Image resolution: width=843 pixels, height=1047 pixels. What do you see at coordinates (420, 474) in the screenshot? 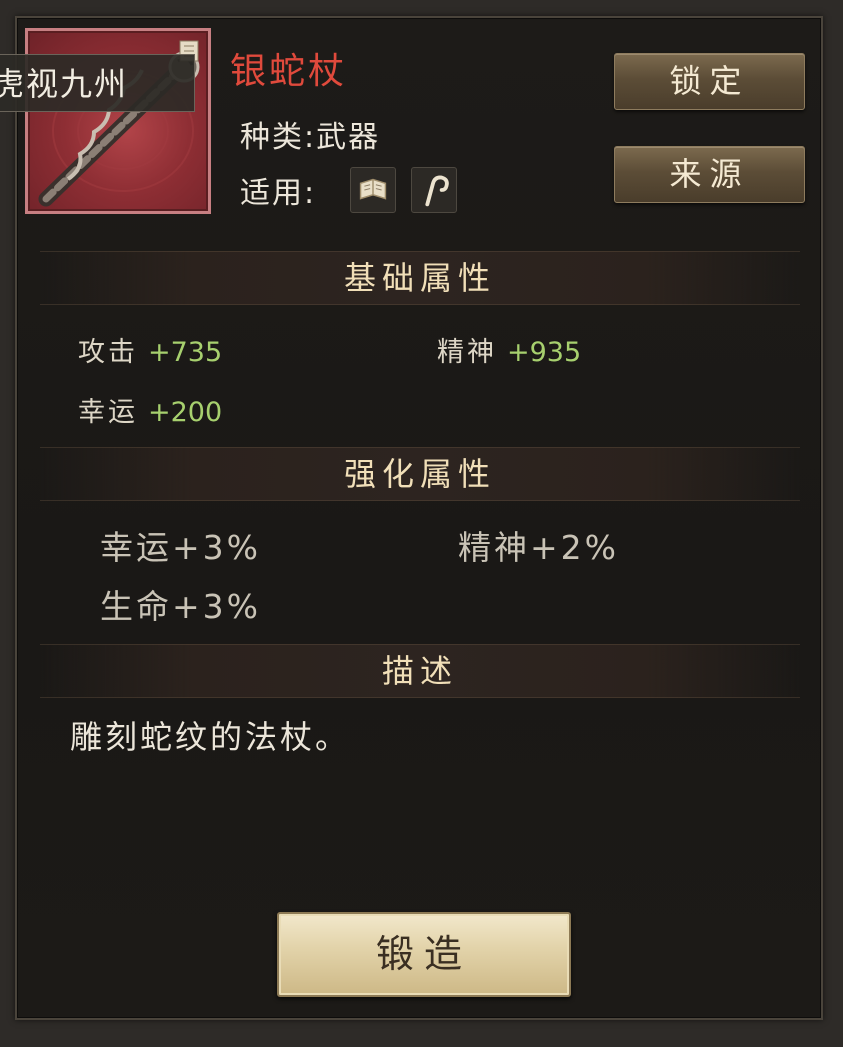
I see `enhance-attributes-header: 强化属性` at bounding box center [420, 474].